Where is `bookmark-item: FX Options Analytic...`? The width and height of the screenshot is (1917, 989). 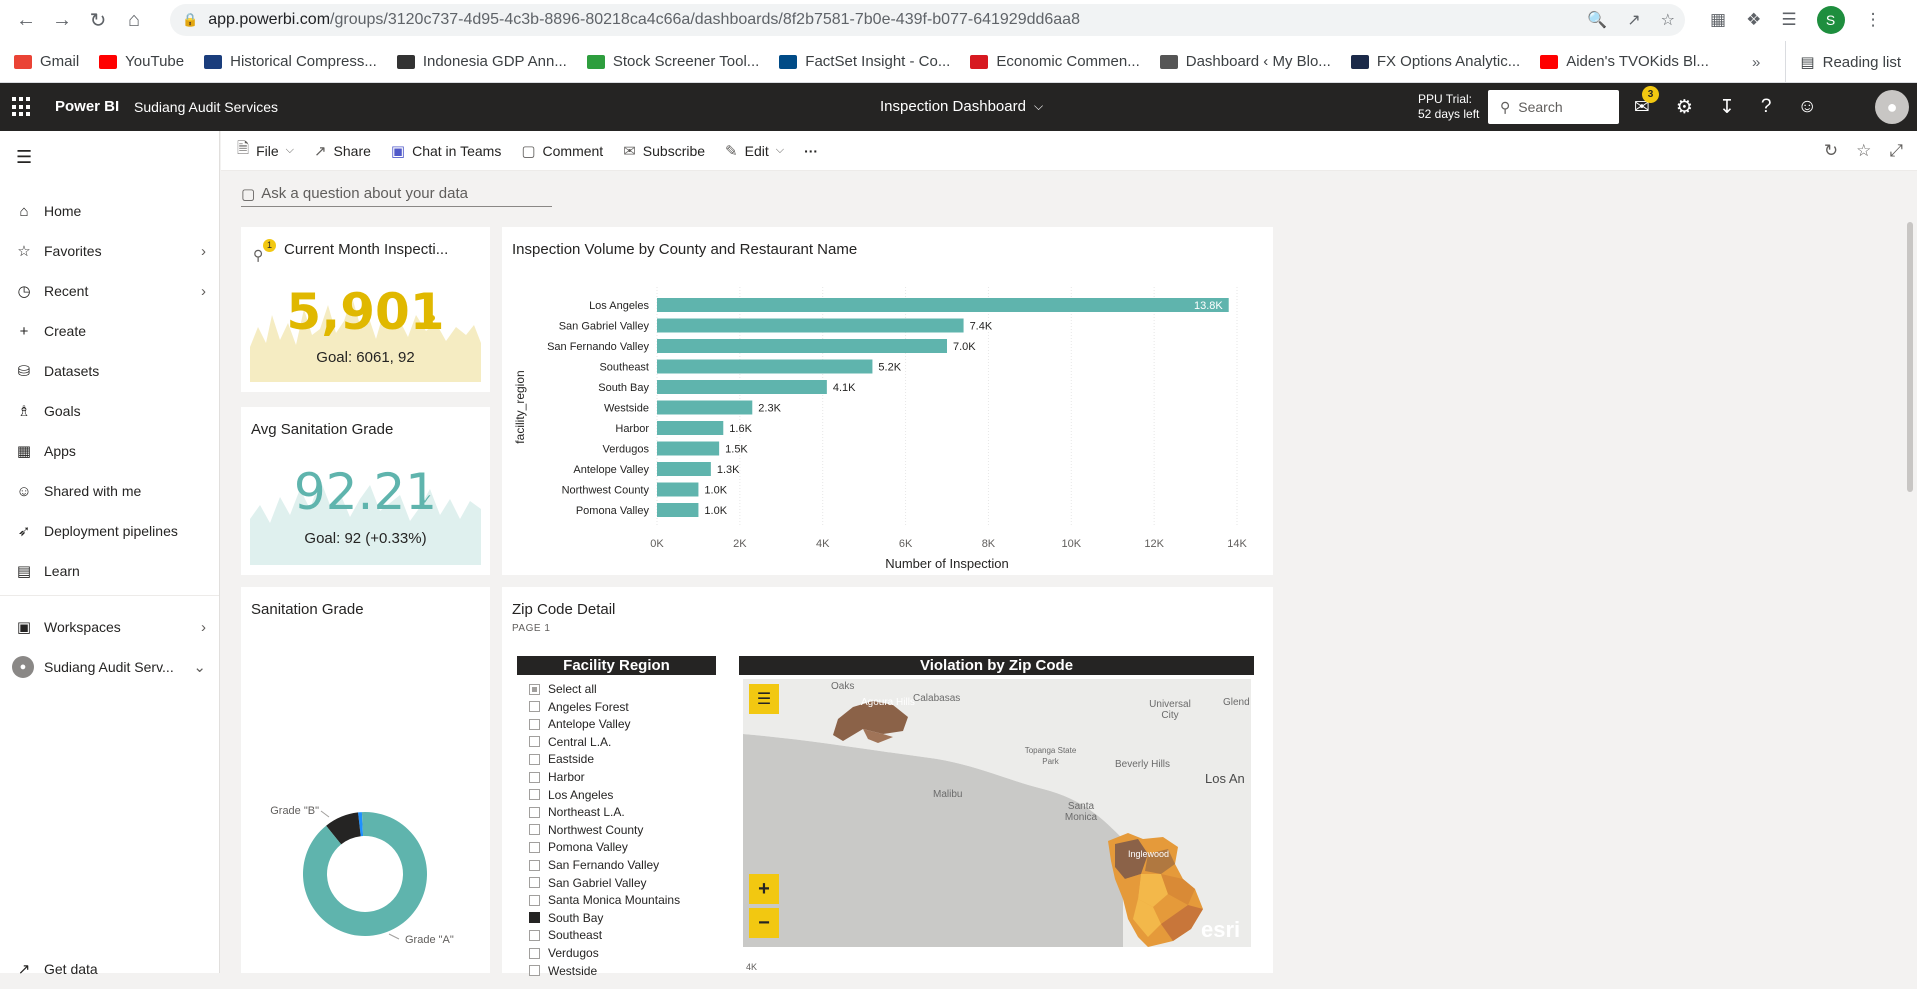 bookmark-item: FX Options Analytic... is located at coordinates (1435, 61).